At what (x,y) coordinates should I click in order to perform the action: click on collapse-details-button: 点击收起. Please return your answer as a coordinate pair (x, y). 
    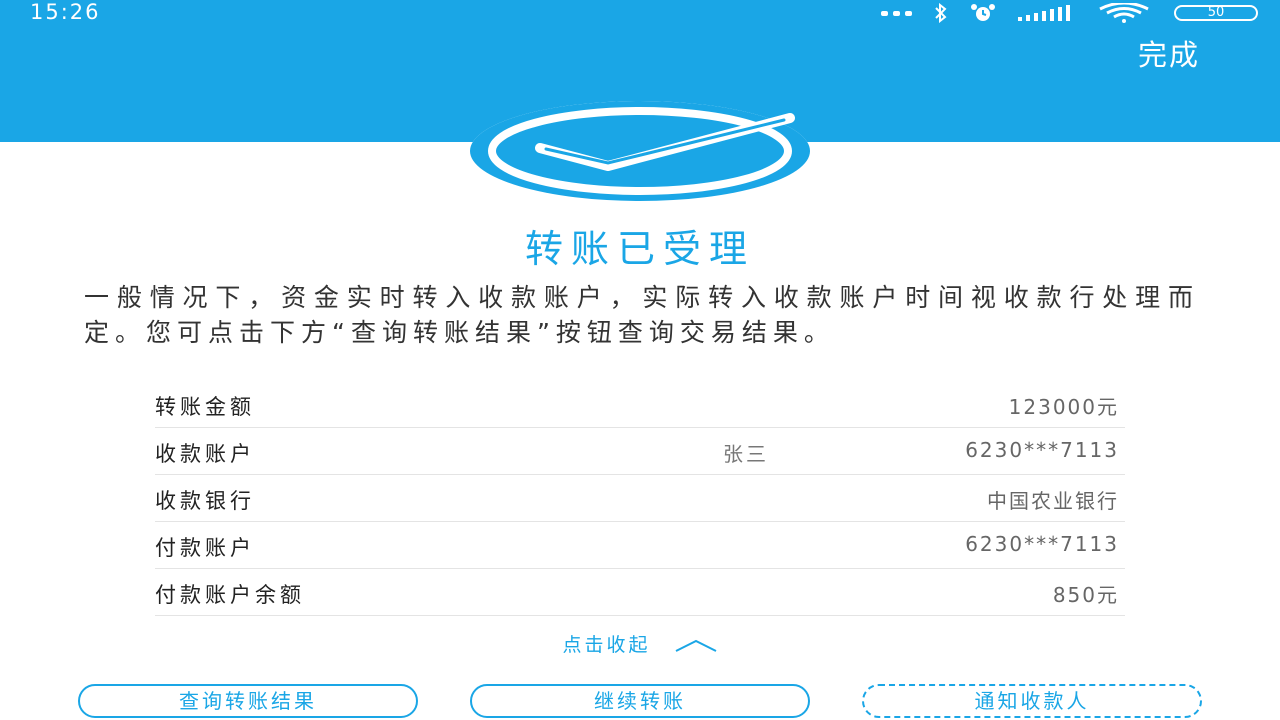
    Looking at the image, I should click on (640, 643).